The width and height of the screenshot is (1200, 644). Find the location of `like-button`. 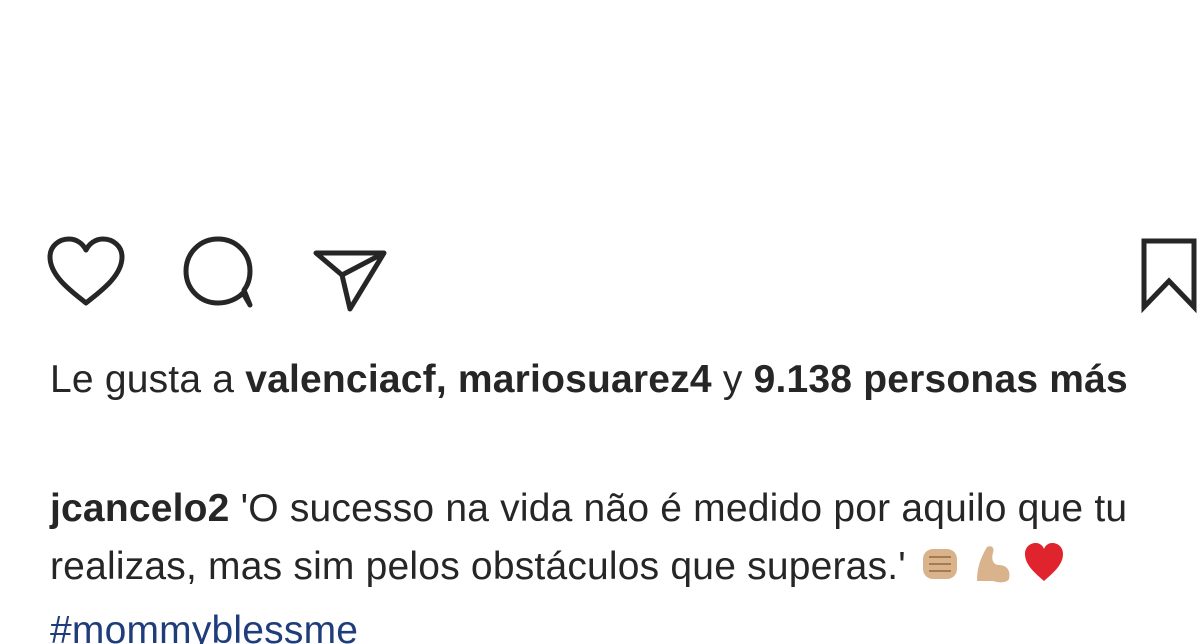

like-button is located at coordinates (86, 272).